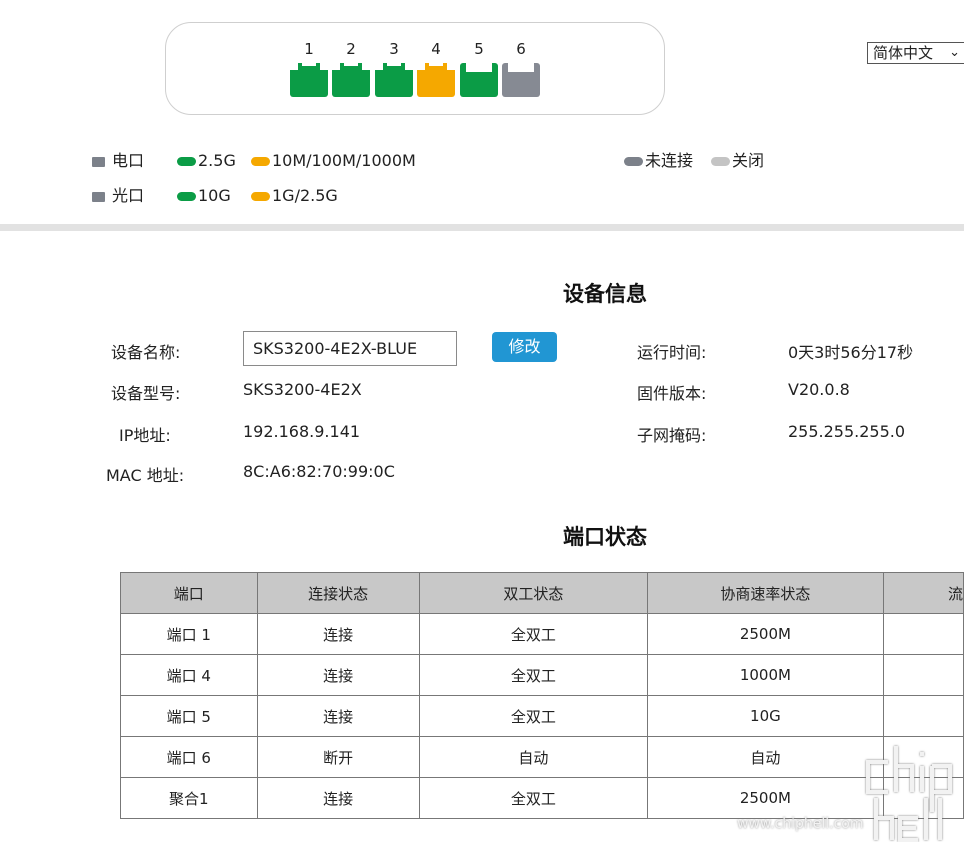 The image size is (964, 859). I want to click on device-name-input: SKS3200-4E2X-BLUE, so click(350, 348).